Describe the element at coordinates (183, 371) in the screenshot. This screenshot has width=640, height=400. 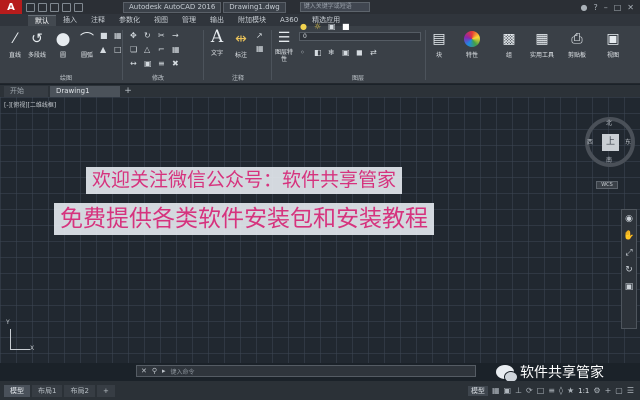
I see `command-input: 键入命令` at that location.